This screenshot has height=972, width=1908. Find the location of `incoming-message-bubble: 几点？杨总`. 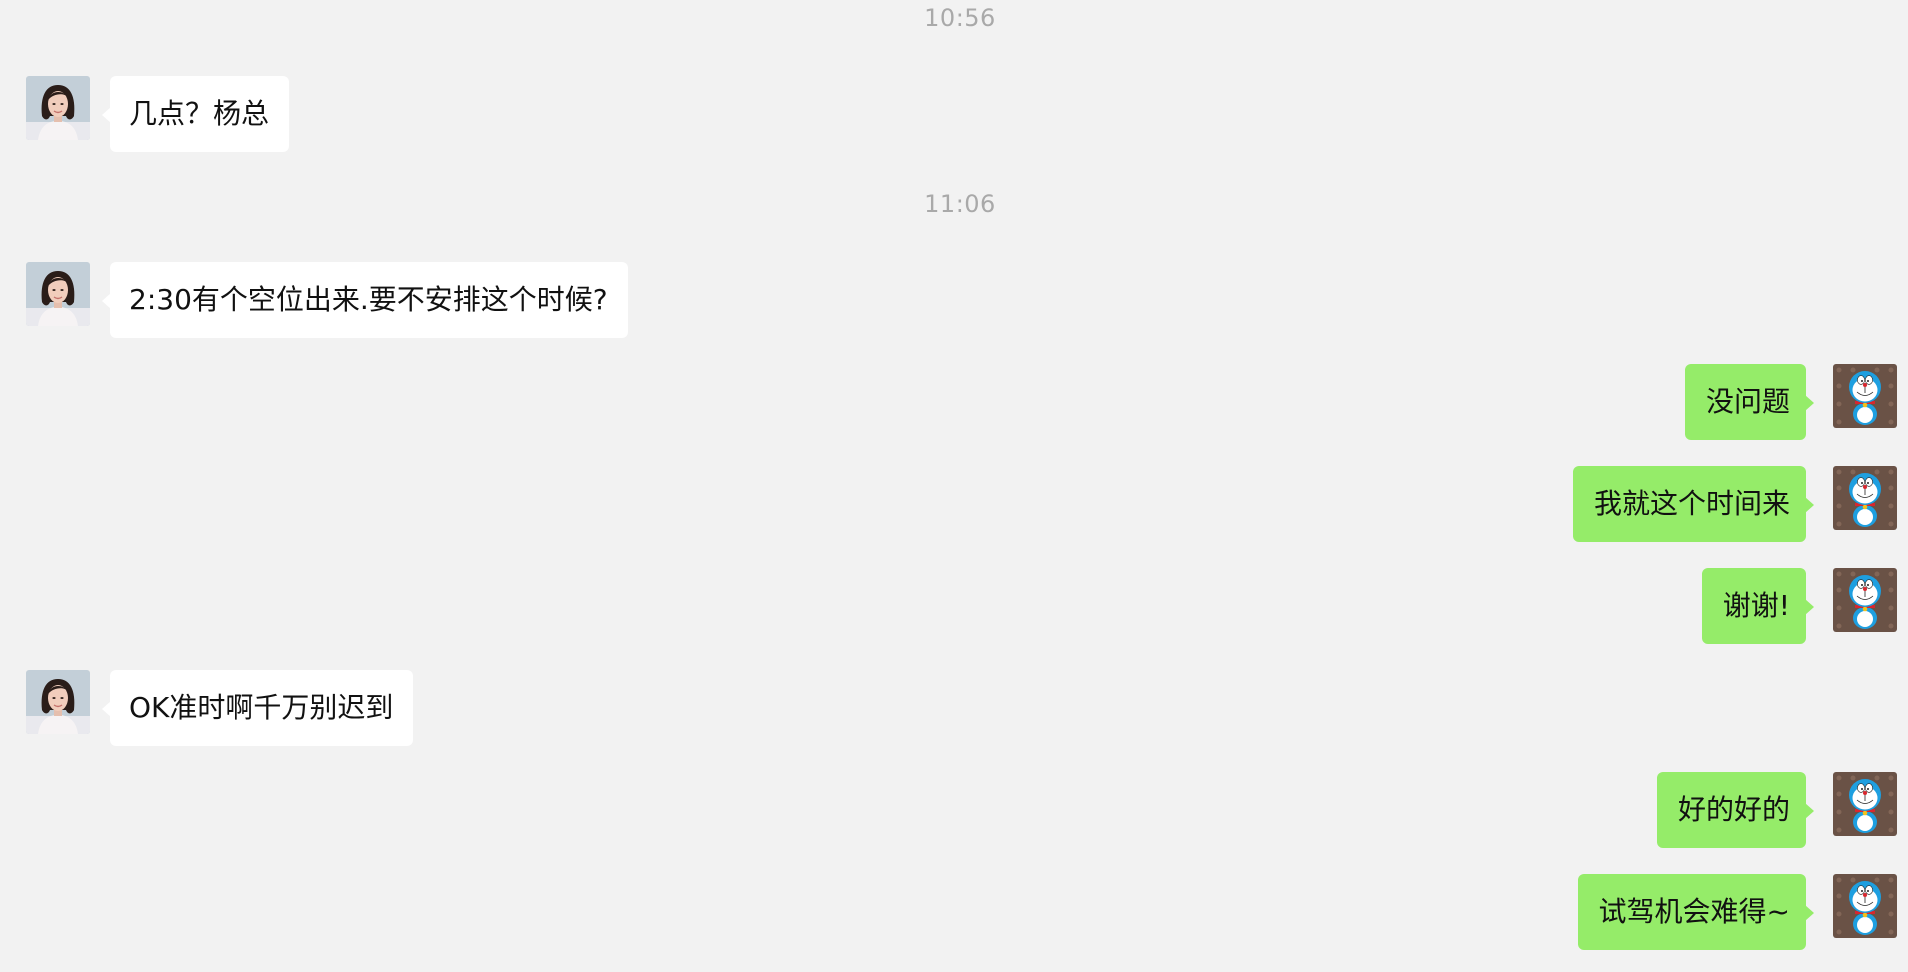

incoming-message-bubble: 几点？杨总 is located at coordinates (195, 114).